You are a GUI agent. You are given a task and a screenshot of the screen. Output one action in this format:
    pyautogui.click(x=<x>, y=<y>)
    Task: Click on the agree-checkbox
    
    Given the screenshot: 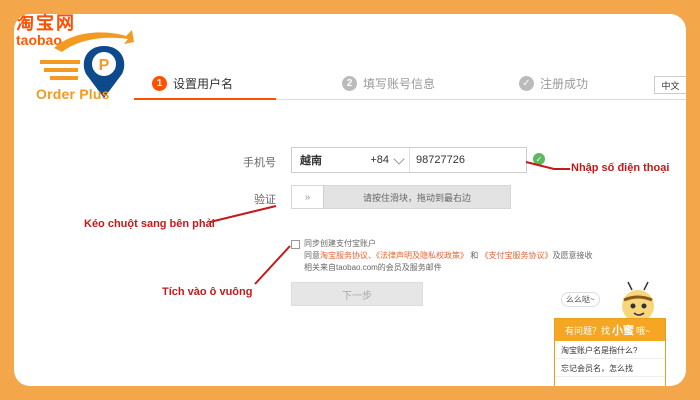 What is the action you would take?
    pyautogui.click(x=295, y=244)
    